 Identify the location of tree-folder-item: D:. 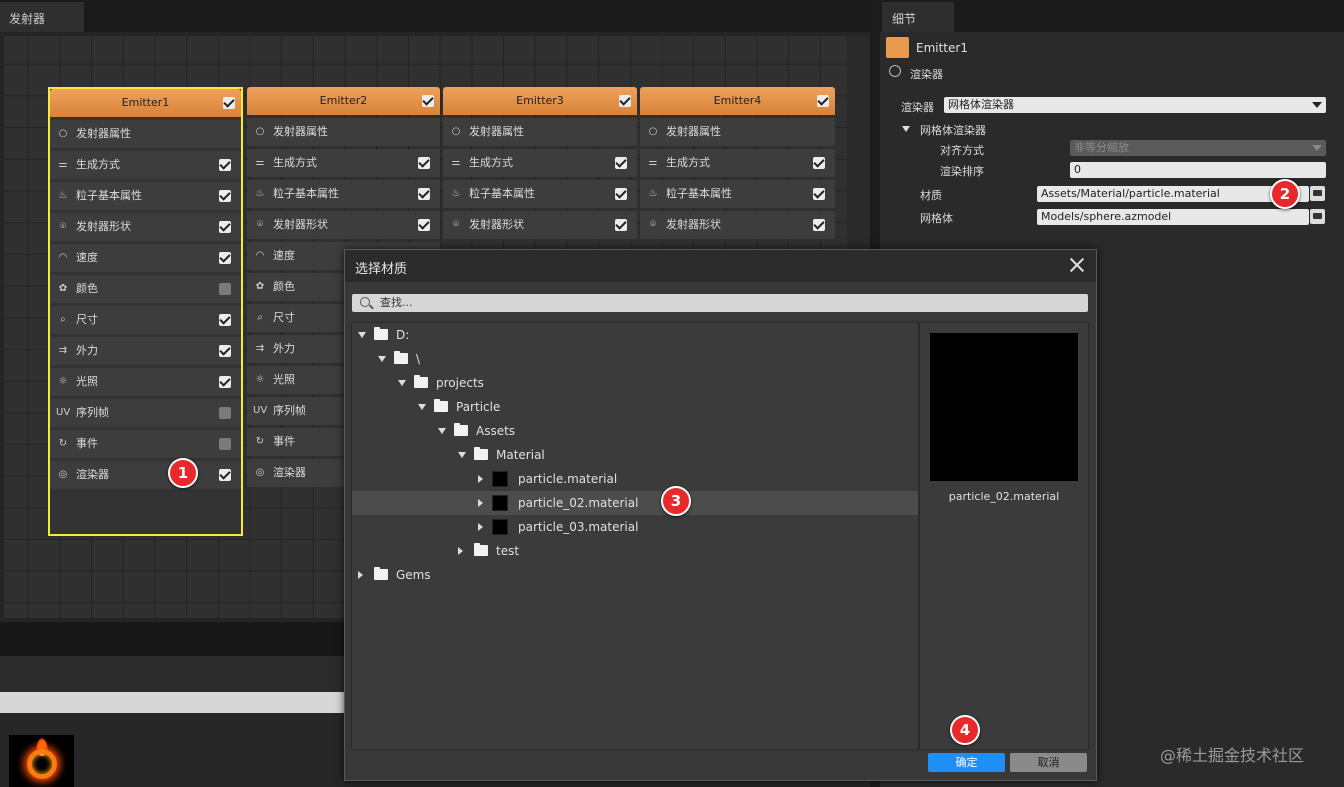
(635, 335).